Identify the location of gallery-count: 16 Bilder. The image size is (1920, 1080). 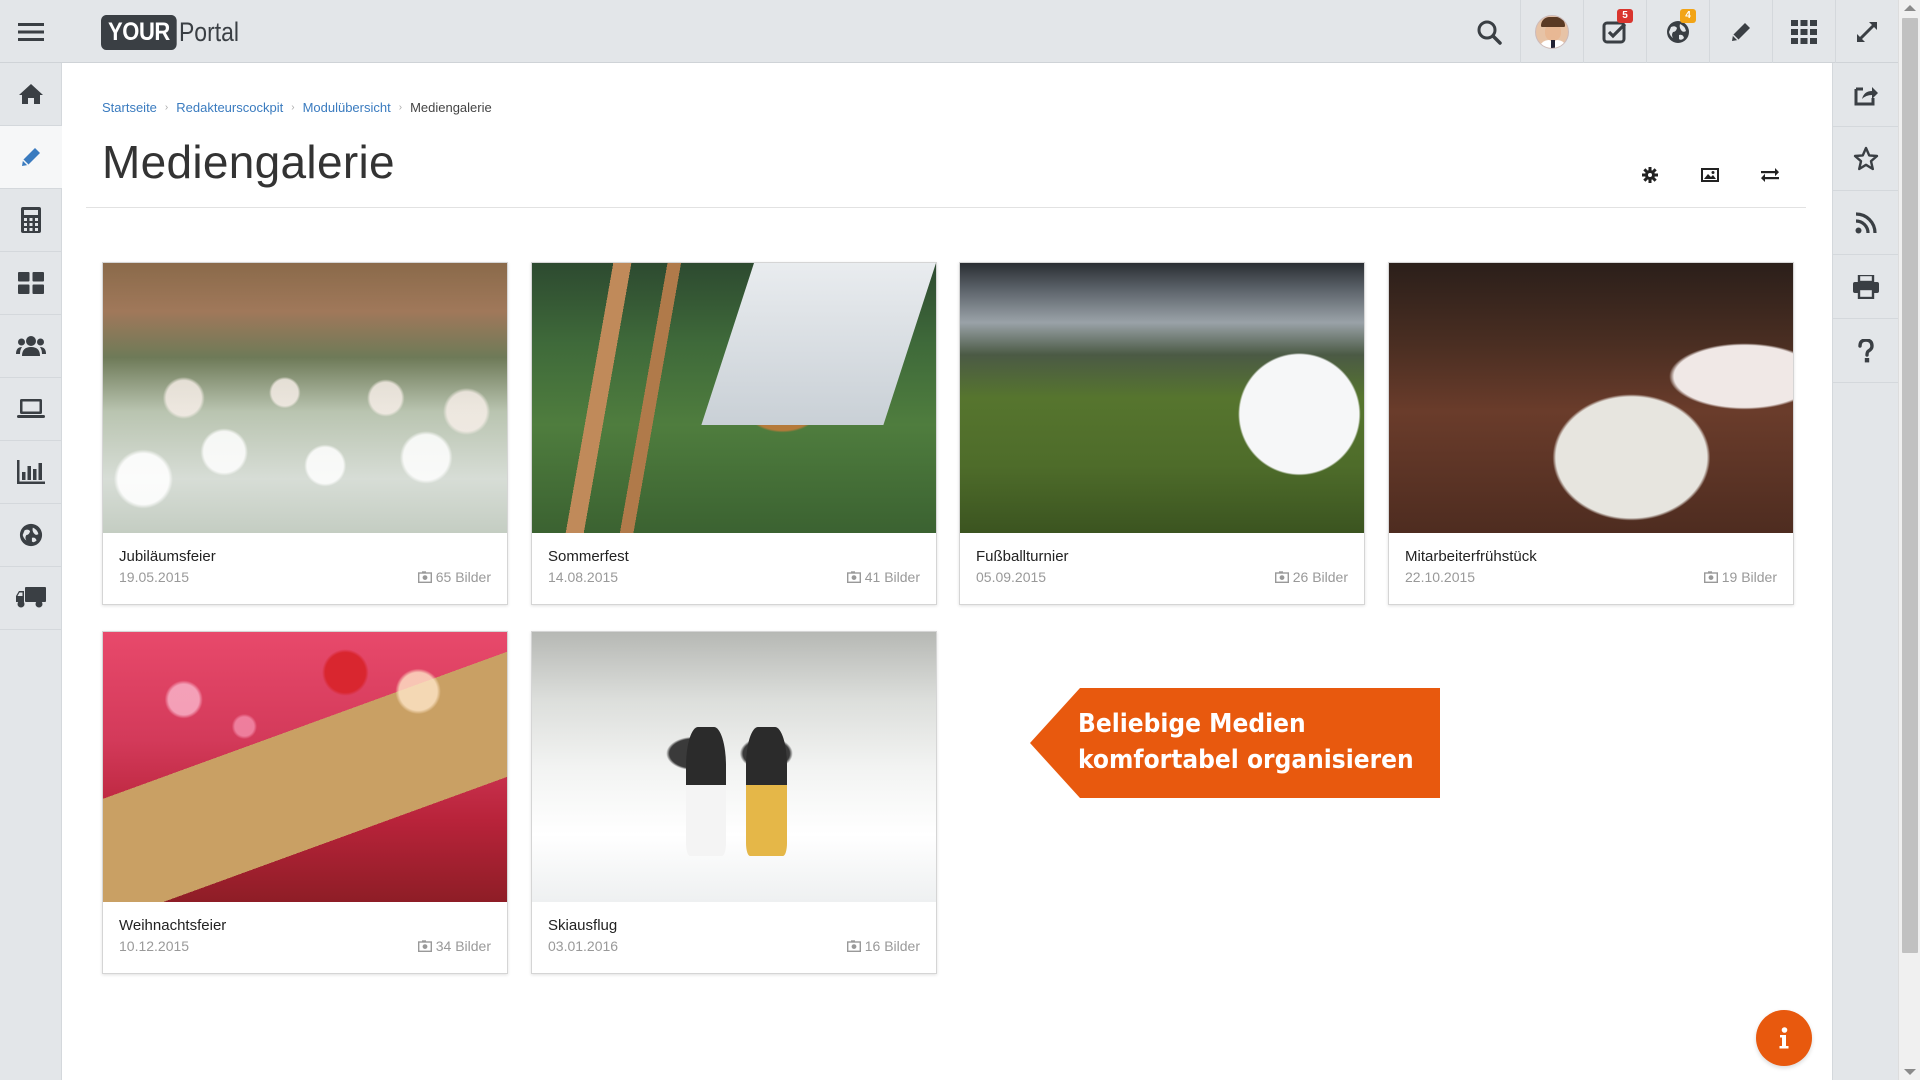
(883, 946).